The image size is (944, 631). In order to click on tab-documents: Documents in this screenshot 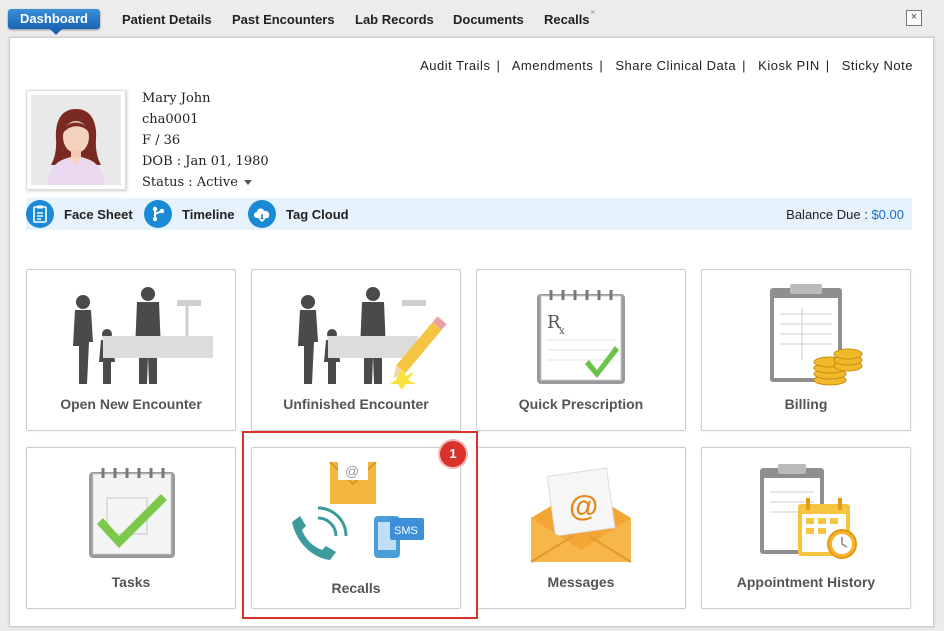, I will do `click(488, 19)`.